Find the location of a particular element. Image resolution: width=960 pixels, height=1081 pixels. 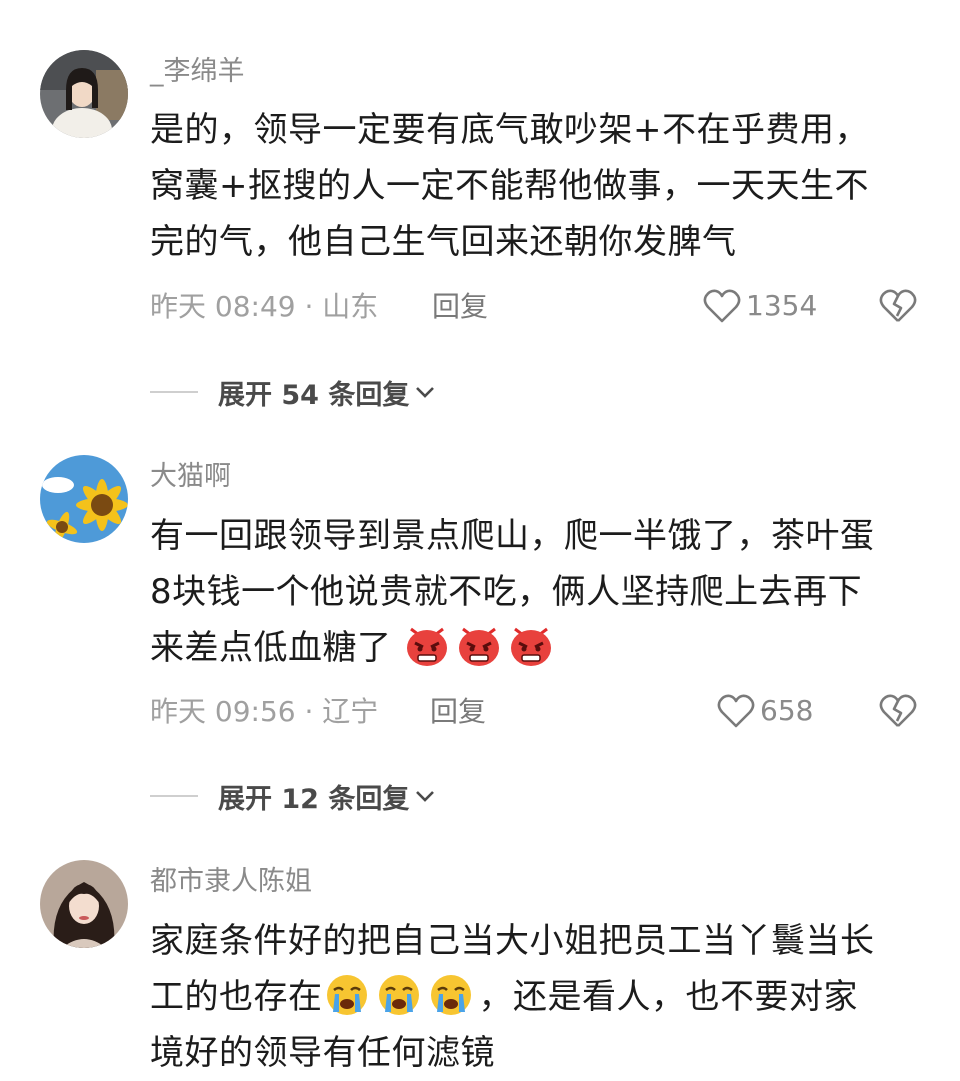

comment-line: 是的，领导一定要有底气敢吵架+不在乎费用， is located at coordinates (509, 130).